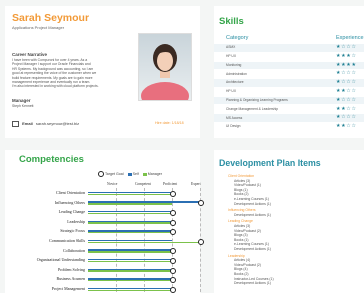  I want to click on manager-heading: Manager, so click(21, 100).